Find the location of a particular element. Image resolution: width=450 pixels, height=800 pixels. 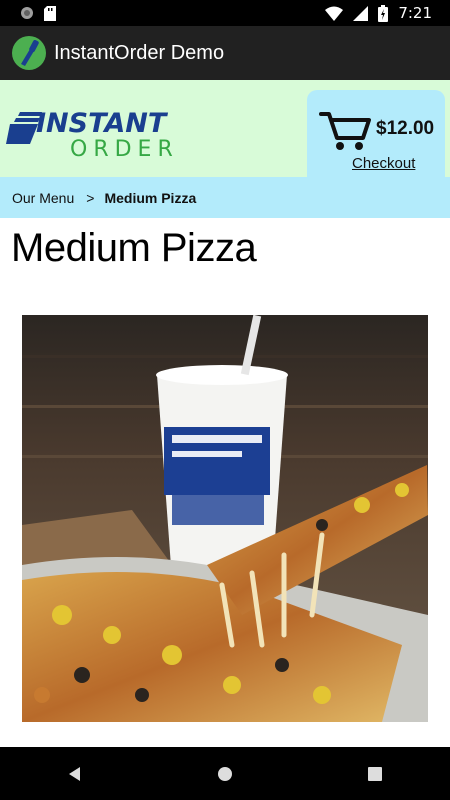

instant-order-logo: INSTANT ORDER is located at coordinates (94, 129).